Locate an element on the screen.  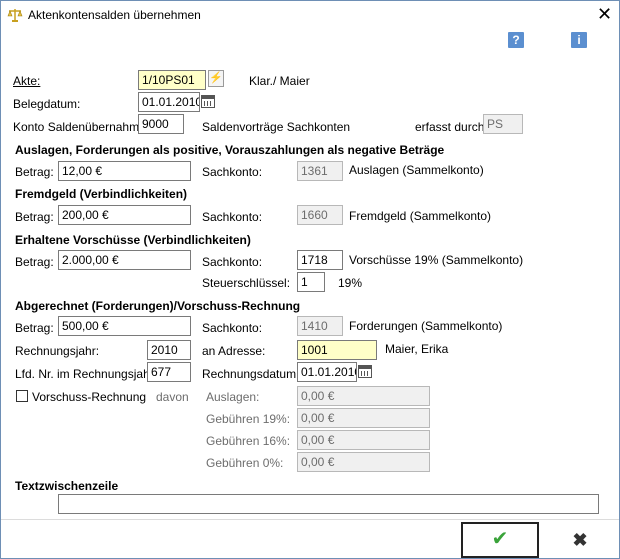
akte-name: Klar./ Maier is located at coordinates (279, 81).